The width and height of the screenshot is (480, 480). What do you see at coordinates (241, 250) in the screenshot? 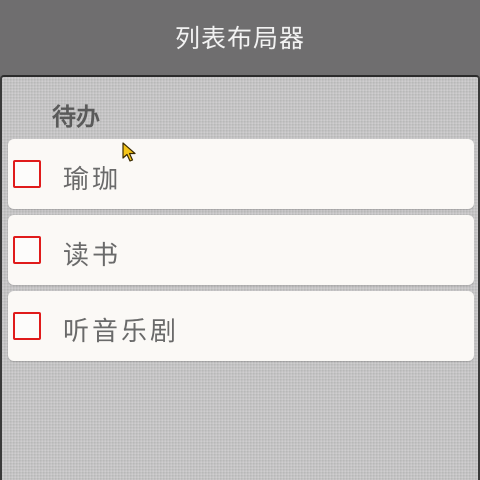
I see `todo-item-reading: 读书` at bounding box center [241, 250].